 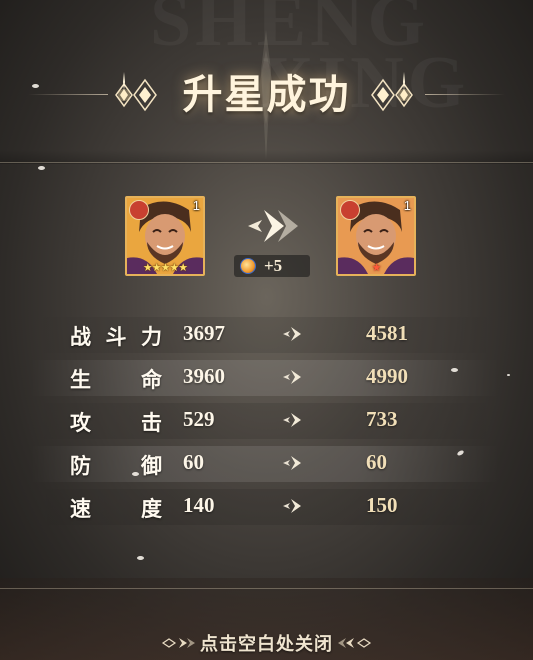 What do you see at coordinates (376, 236) in the screenshot?
I see `hero-card-after: 1 ★` at bounding box center [376, 236].